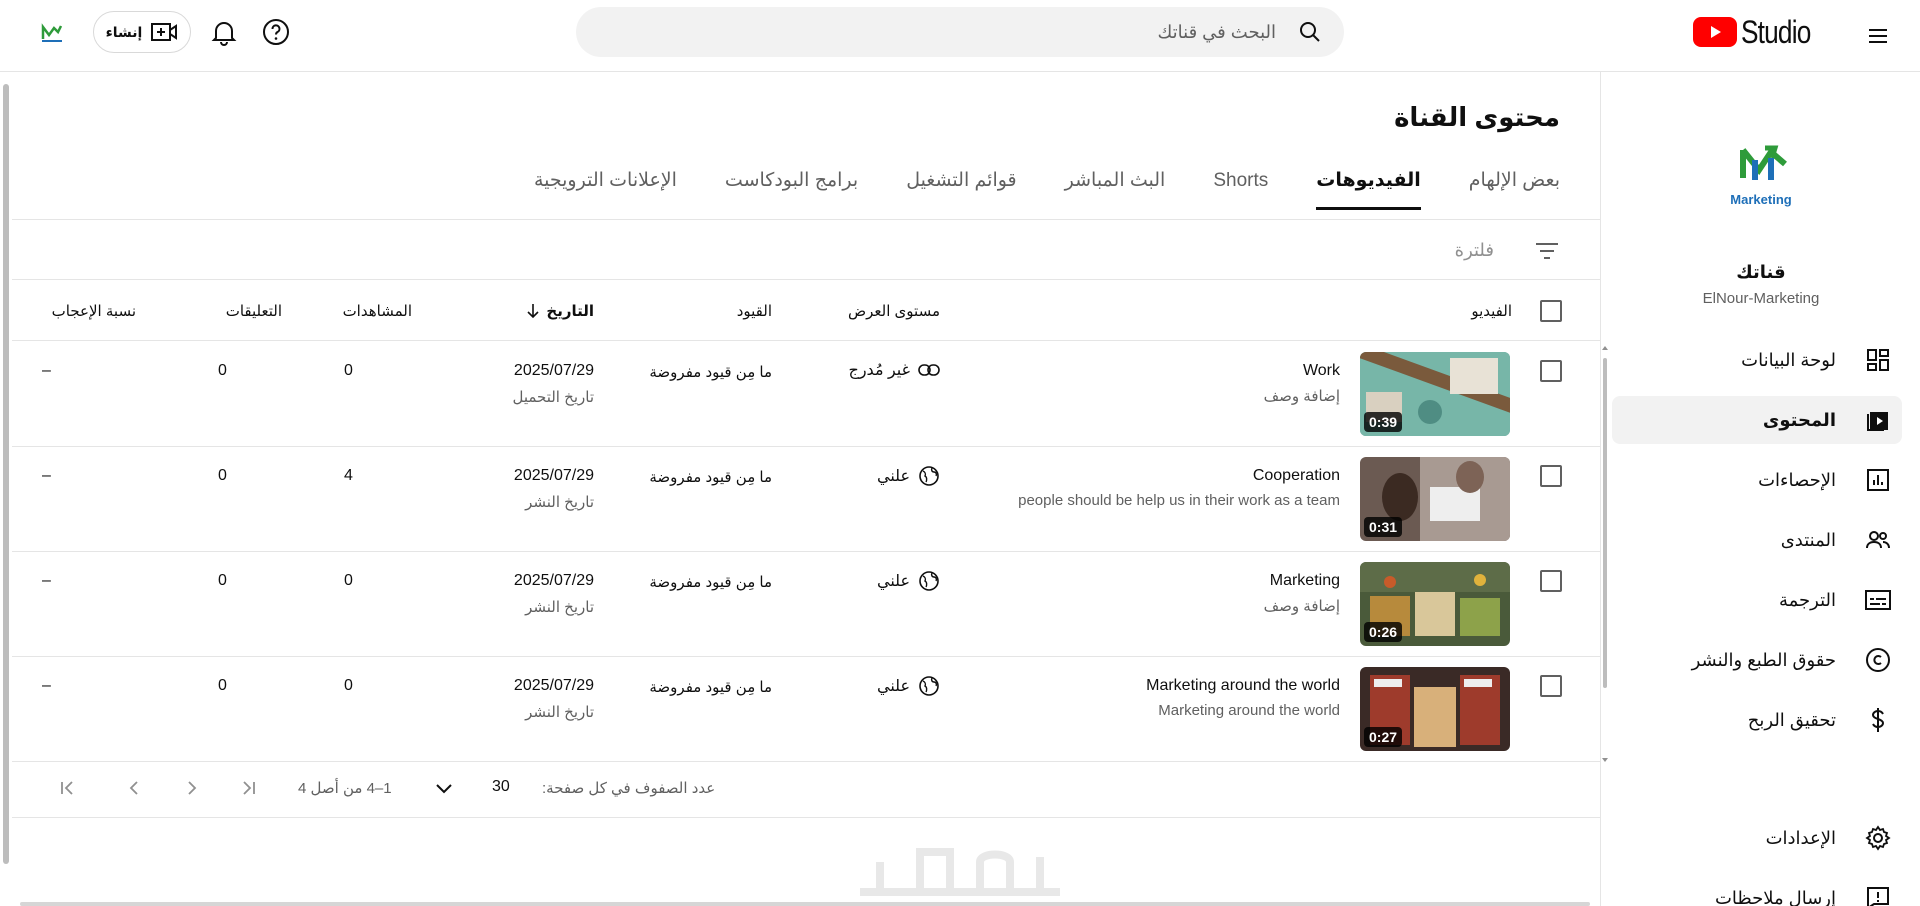  Describe the element at coordinates (1305, 581) in the screenshot. I see `video-title: Marketing` at that location.